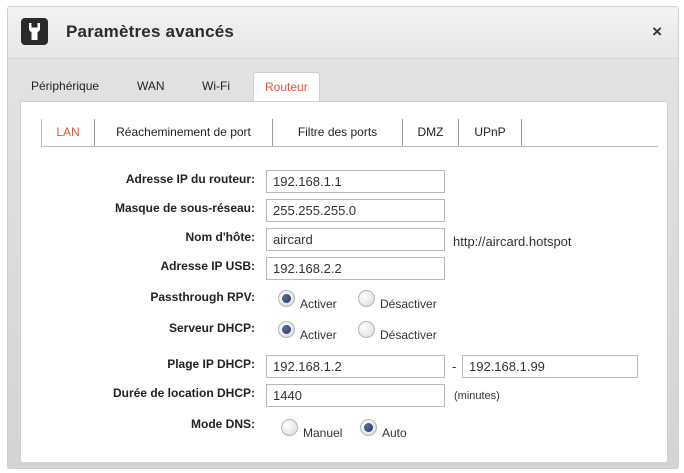  Describe the element at coordinates (289, 427) in the screenshot. I see `dns-mode-manual-radio` at that location.